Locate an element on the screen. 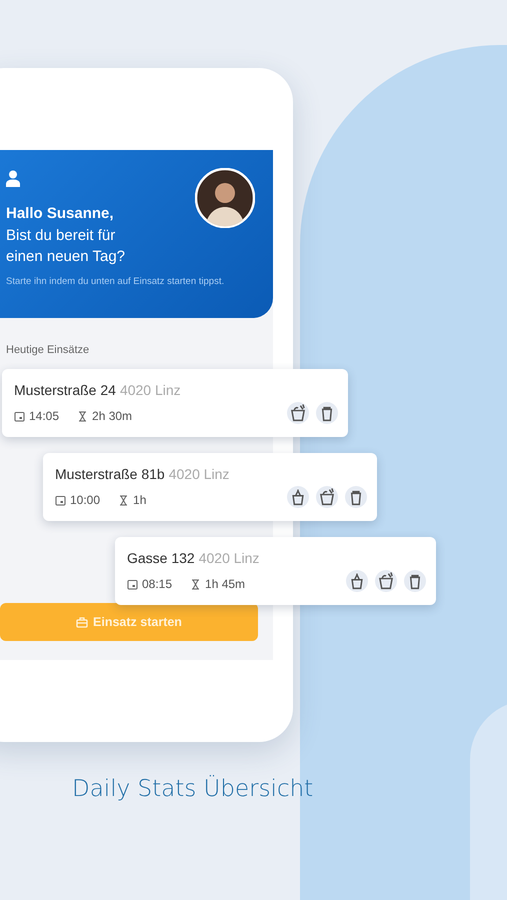 The height and width of the screenshot is (900, 507). job-address: Musterstraße 24 is located at coordinates (65, 390).